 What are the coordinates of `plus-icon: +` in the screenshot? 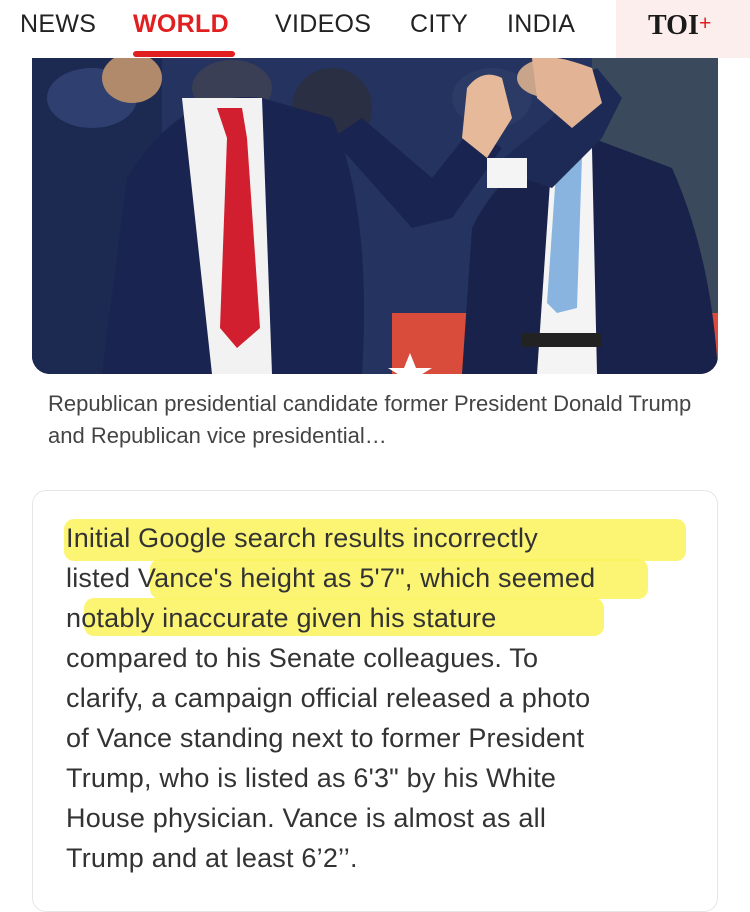 It's located at (705, 22).